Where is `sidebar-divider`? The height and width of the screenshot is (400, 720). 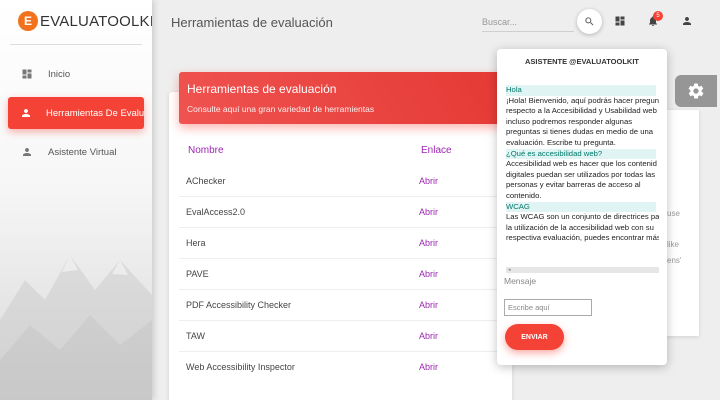
sidebar-divider is located at coordinates (76, 44).